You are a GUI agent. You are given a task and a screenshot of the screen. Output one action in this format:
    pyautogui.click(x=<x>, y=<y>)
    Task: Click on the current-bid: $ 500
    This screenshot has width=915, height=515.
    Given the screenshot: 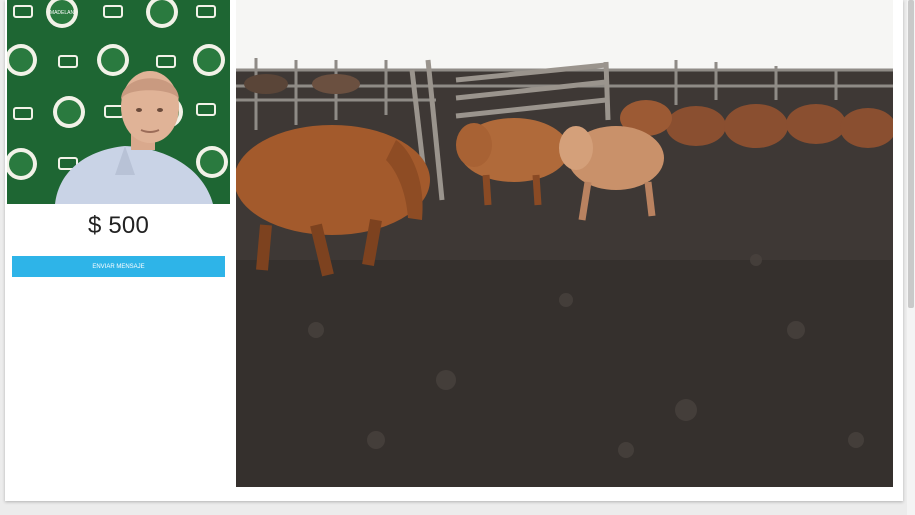 What is the action you would take?
    pyautogui.click(x=118, y=225)
    